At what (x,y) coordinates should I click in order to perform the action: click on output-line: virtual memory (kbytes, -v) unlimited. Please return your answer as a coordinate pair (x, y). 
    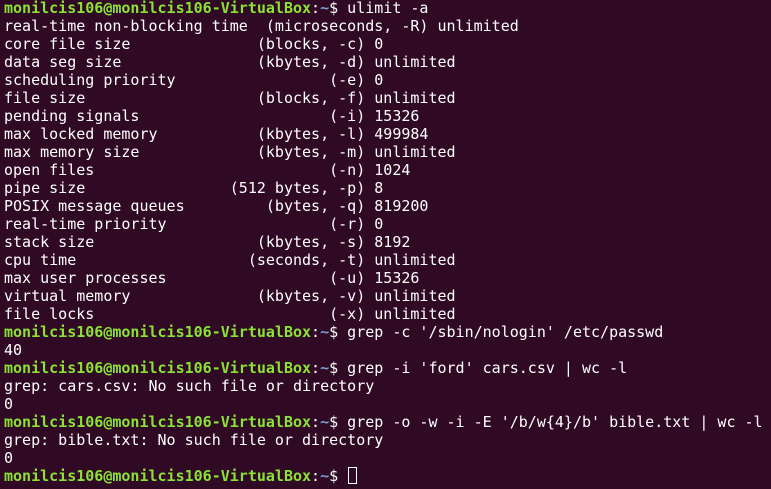
    Looking at the image, I should click on (230, 296).